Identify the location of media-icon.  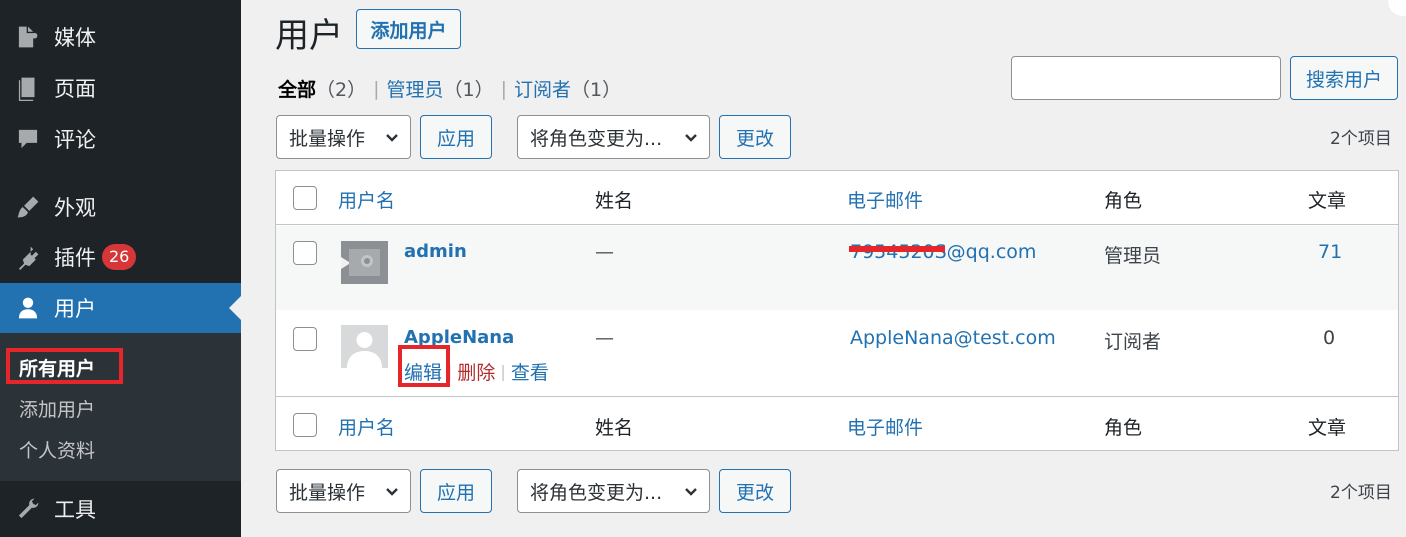
(28, 37).